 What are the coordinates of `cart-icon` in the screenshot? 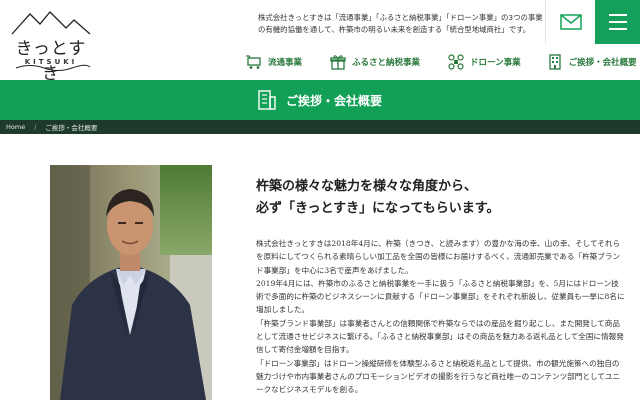 It's located at (253, 62).